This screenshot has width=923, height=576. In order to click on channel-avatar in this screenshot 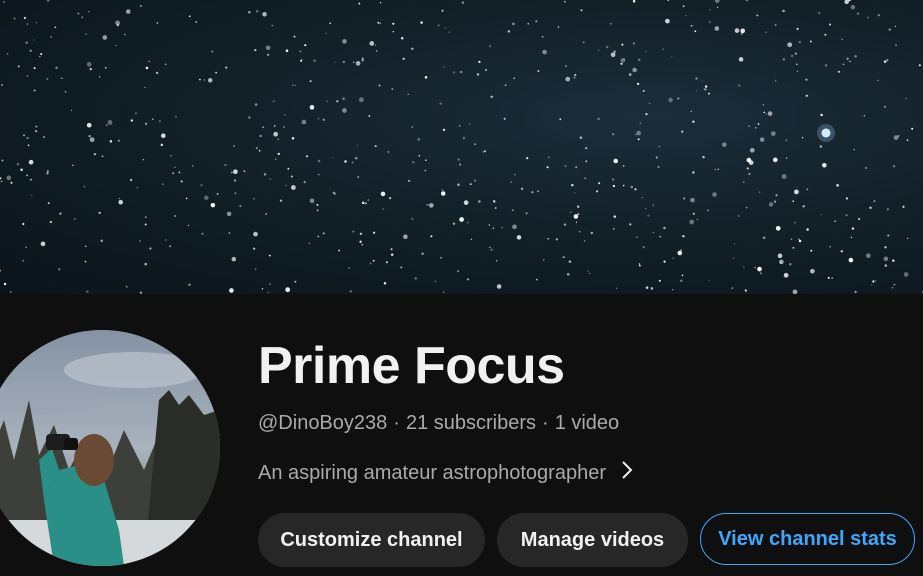, I will do `click(110, 448)`.